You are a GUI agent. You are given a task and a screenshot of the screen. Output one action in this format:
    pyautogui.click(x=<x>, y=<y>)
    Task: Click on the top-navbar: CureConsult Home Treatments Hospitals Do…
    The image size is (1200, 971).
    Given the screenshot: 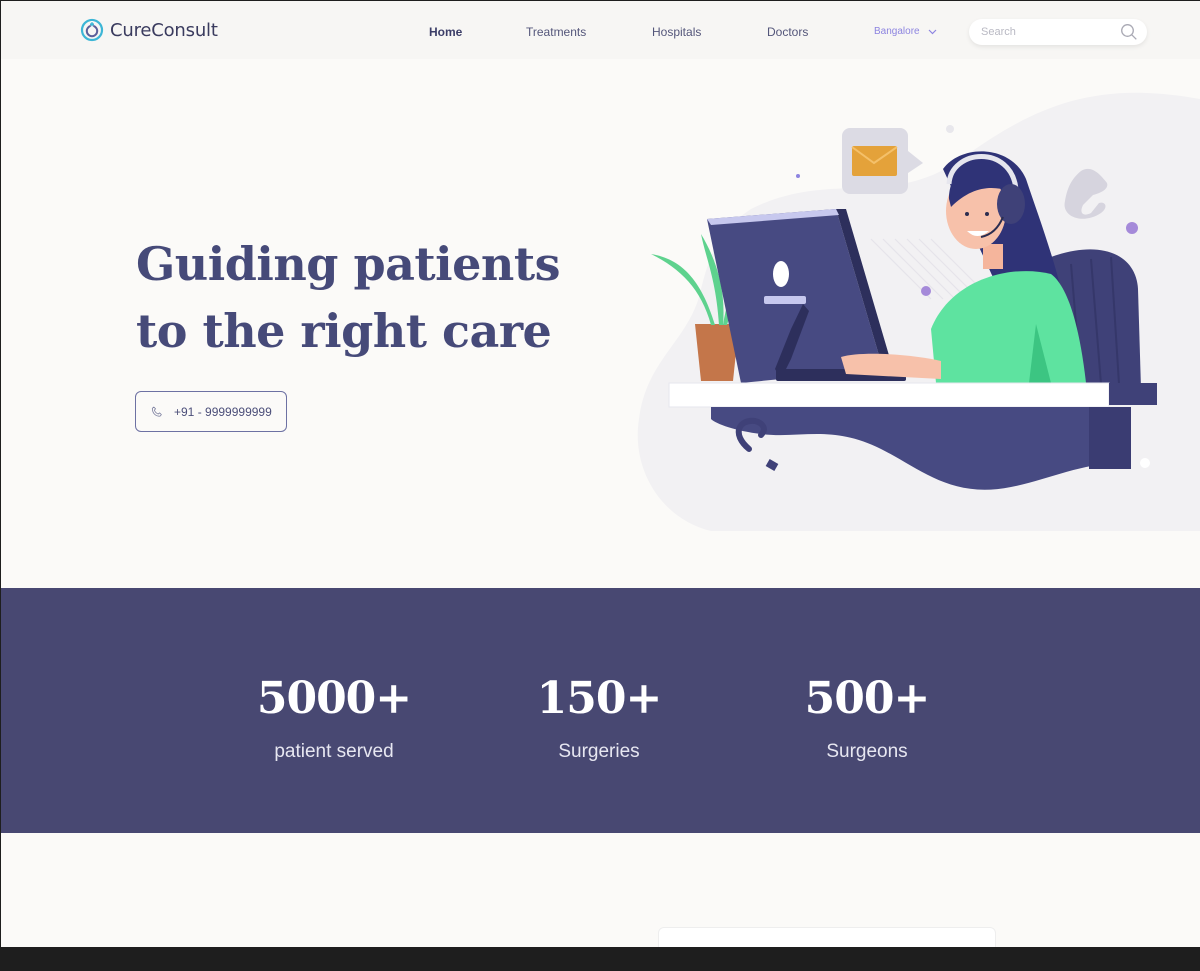 What is the action you would take?
    pyautogui.click(x=600, y=30)
    